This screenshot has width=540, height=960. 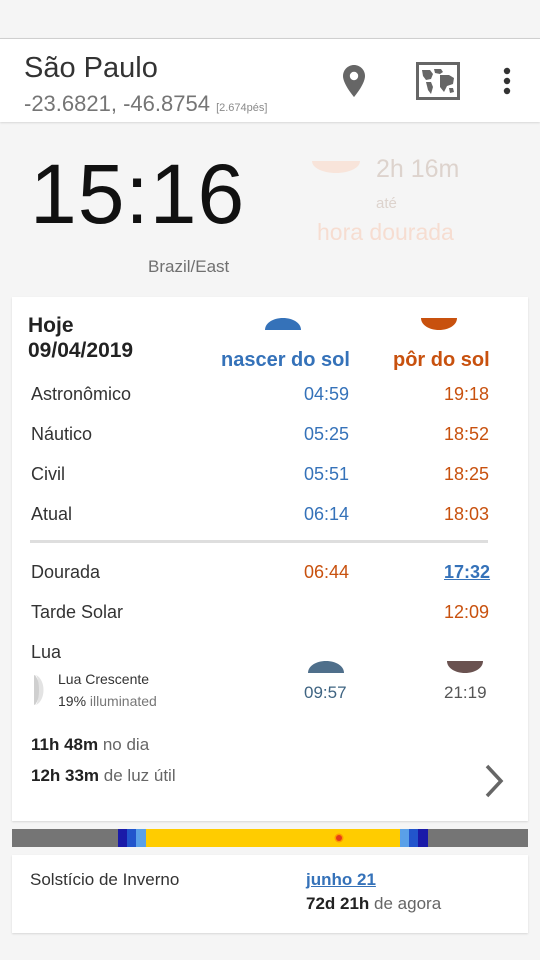 I want to click on timeline-nautical-dawn, so click(x=131, y=838).